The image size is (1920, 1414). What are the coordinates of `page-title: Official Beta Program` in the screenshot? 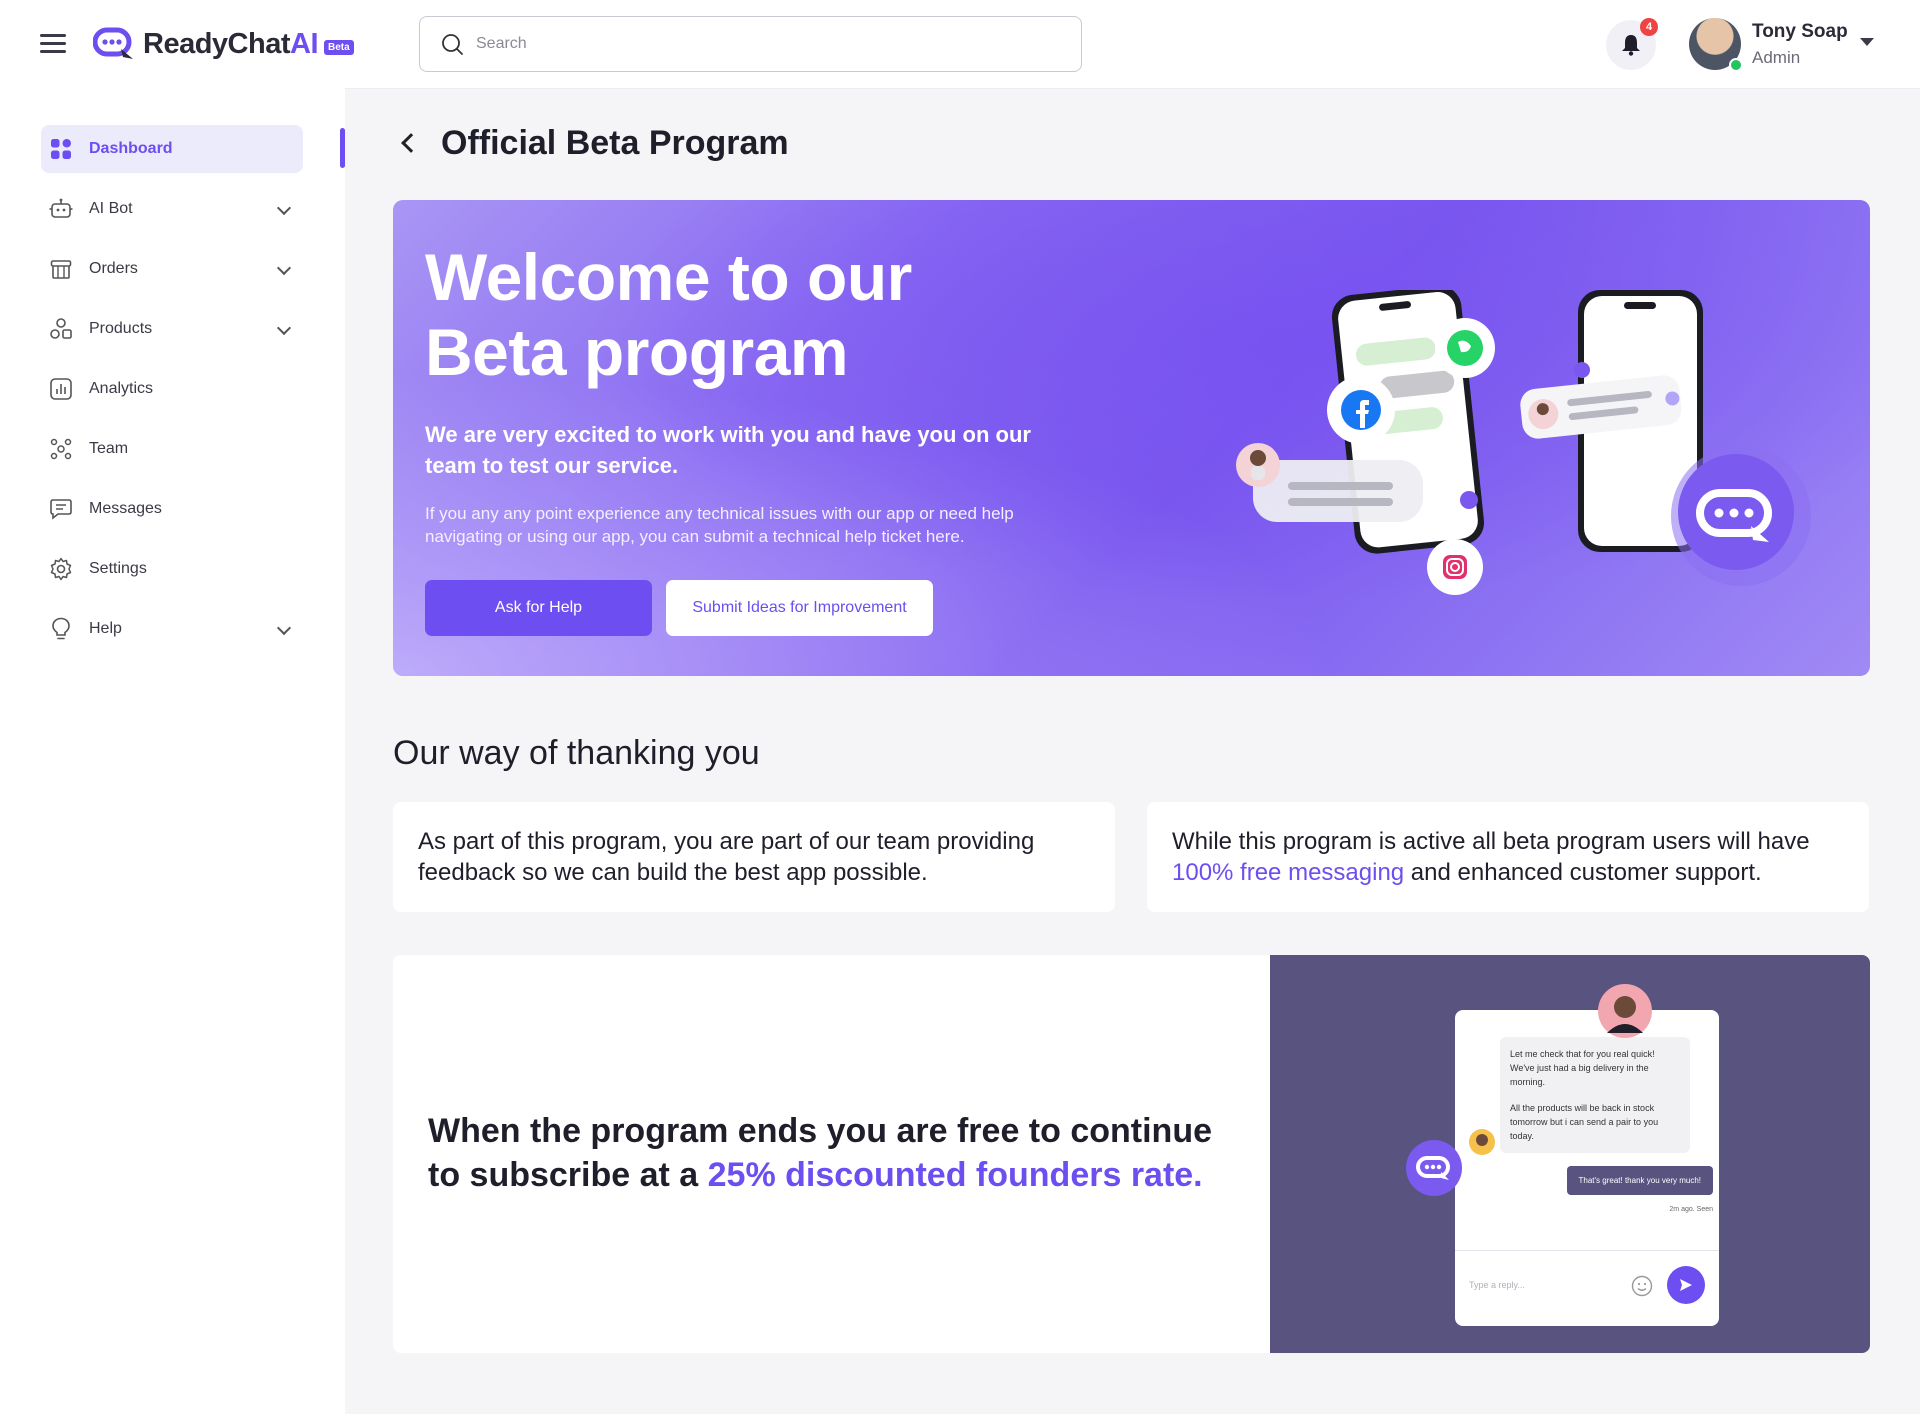 It's located at (615, 143).